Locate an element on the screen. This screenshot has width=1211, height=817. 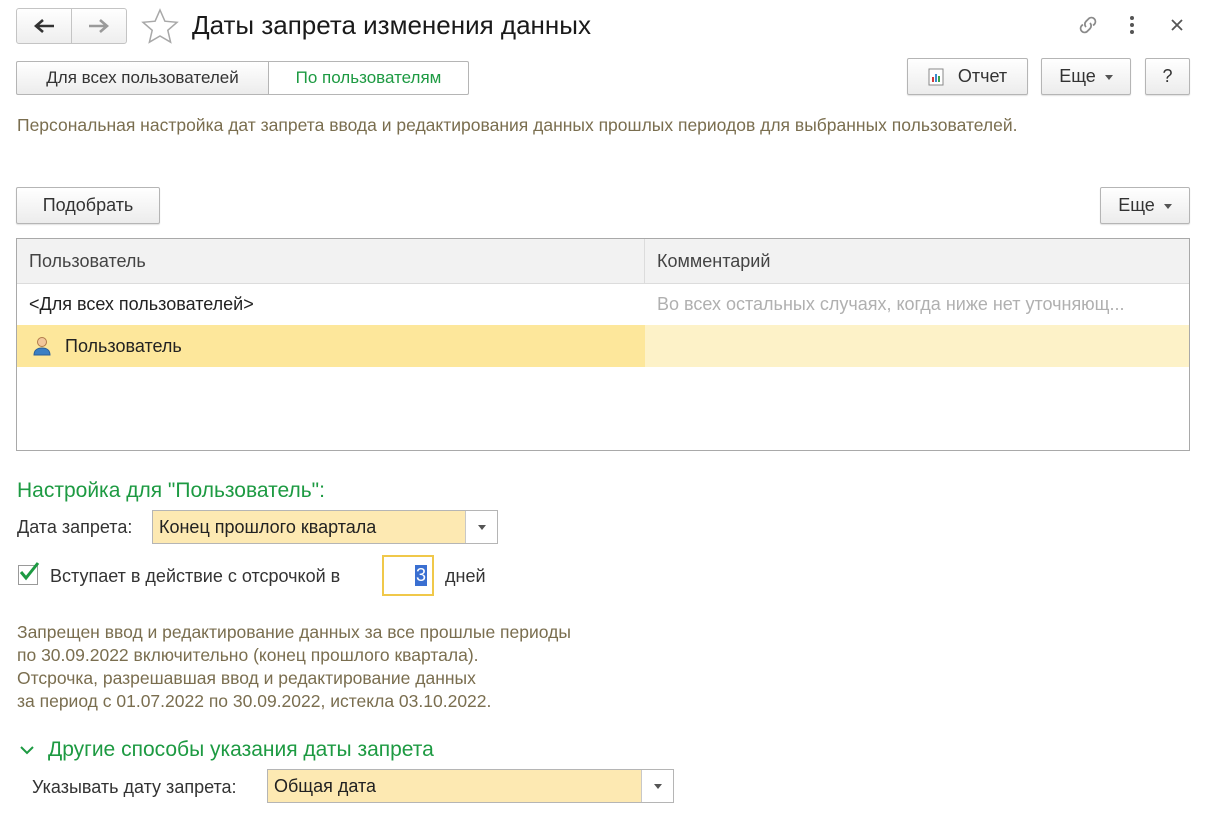
help-button-label: ? is located at coordinates (1167, 76).